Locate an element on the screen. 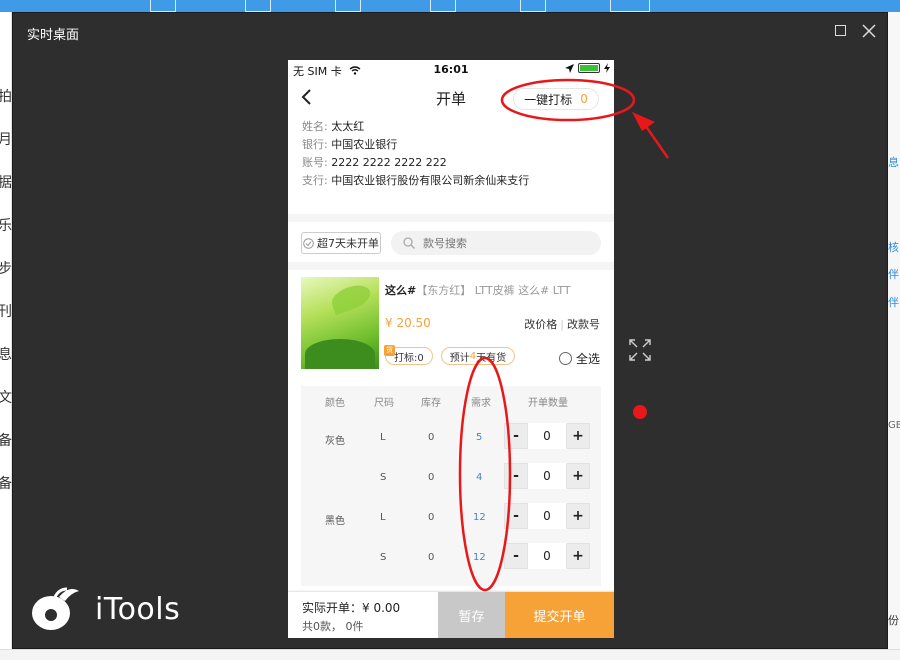 This screenshot has height=660, width=900. actual-order-label: 实际开单： is located at coordinates (332, 608).